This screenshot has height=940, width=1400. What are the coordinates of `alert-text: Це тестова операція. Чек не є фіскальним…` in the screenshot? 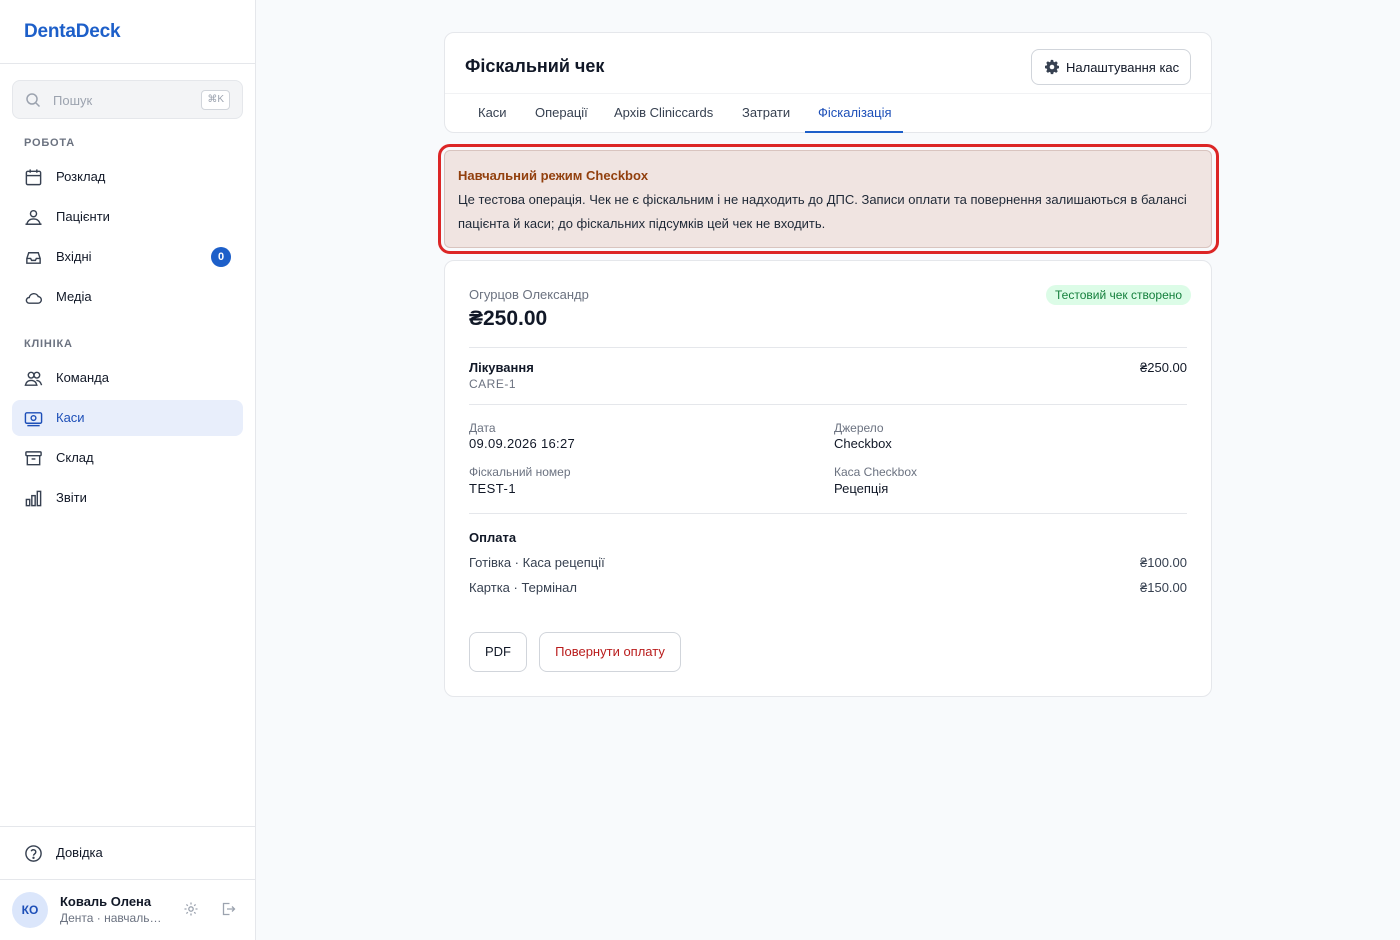 It's located at (822, 211).